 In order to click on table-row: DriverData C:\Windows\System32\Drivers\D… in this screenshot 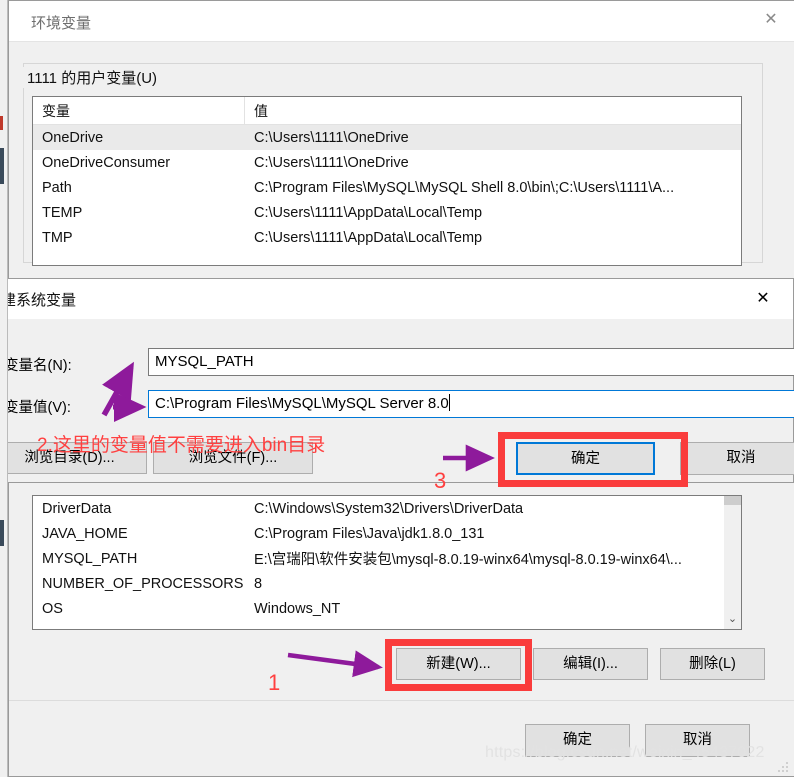, I will do `click(387, 508)`.